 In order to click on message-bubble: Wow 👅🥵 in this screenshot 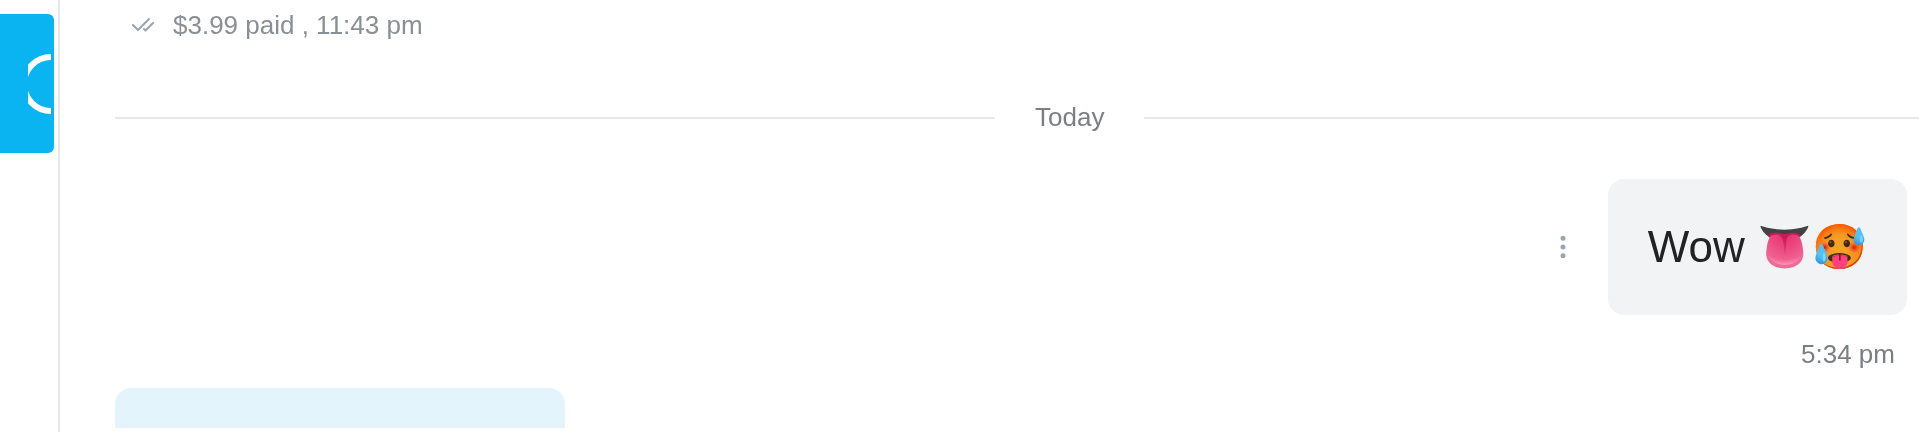, I will do `click(1757, 247)`.